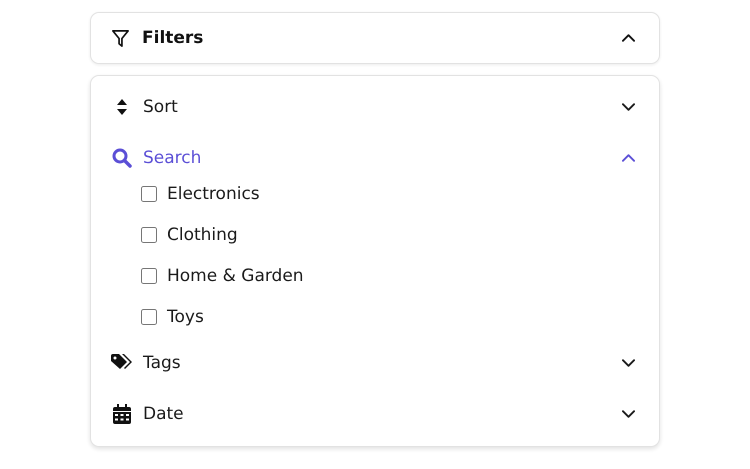 Image resolution: width=750 pixels, height=469 pixels. I want to click on search-icon, so click(122, 158).